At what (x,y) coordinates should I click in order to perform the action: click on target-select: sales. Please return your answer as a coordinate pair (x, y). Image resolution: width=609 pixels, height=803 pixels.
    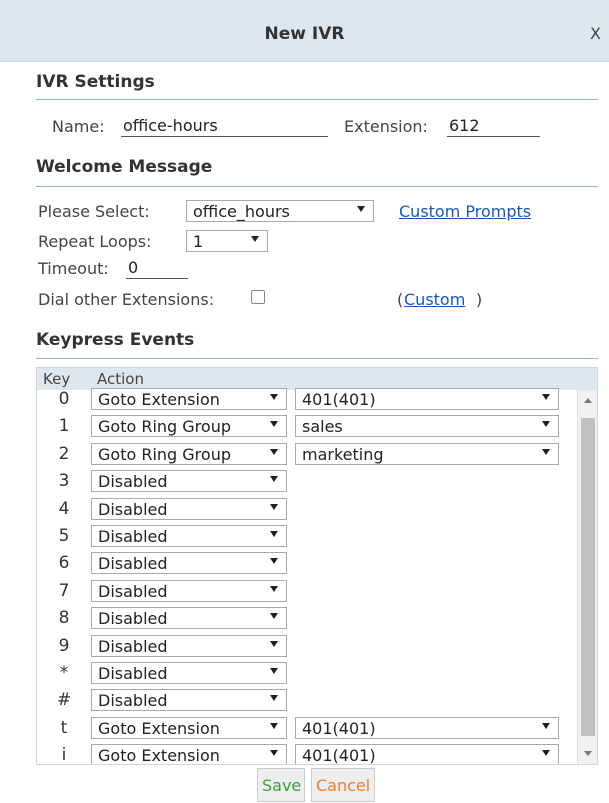
    Looking at the image, I should click on (427, 426).